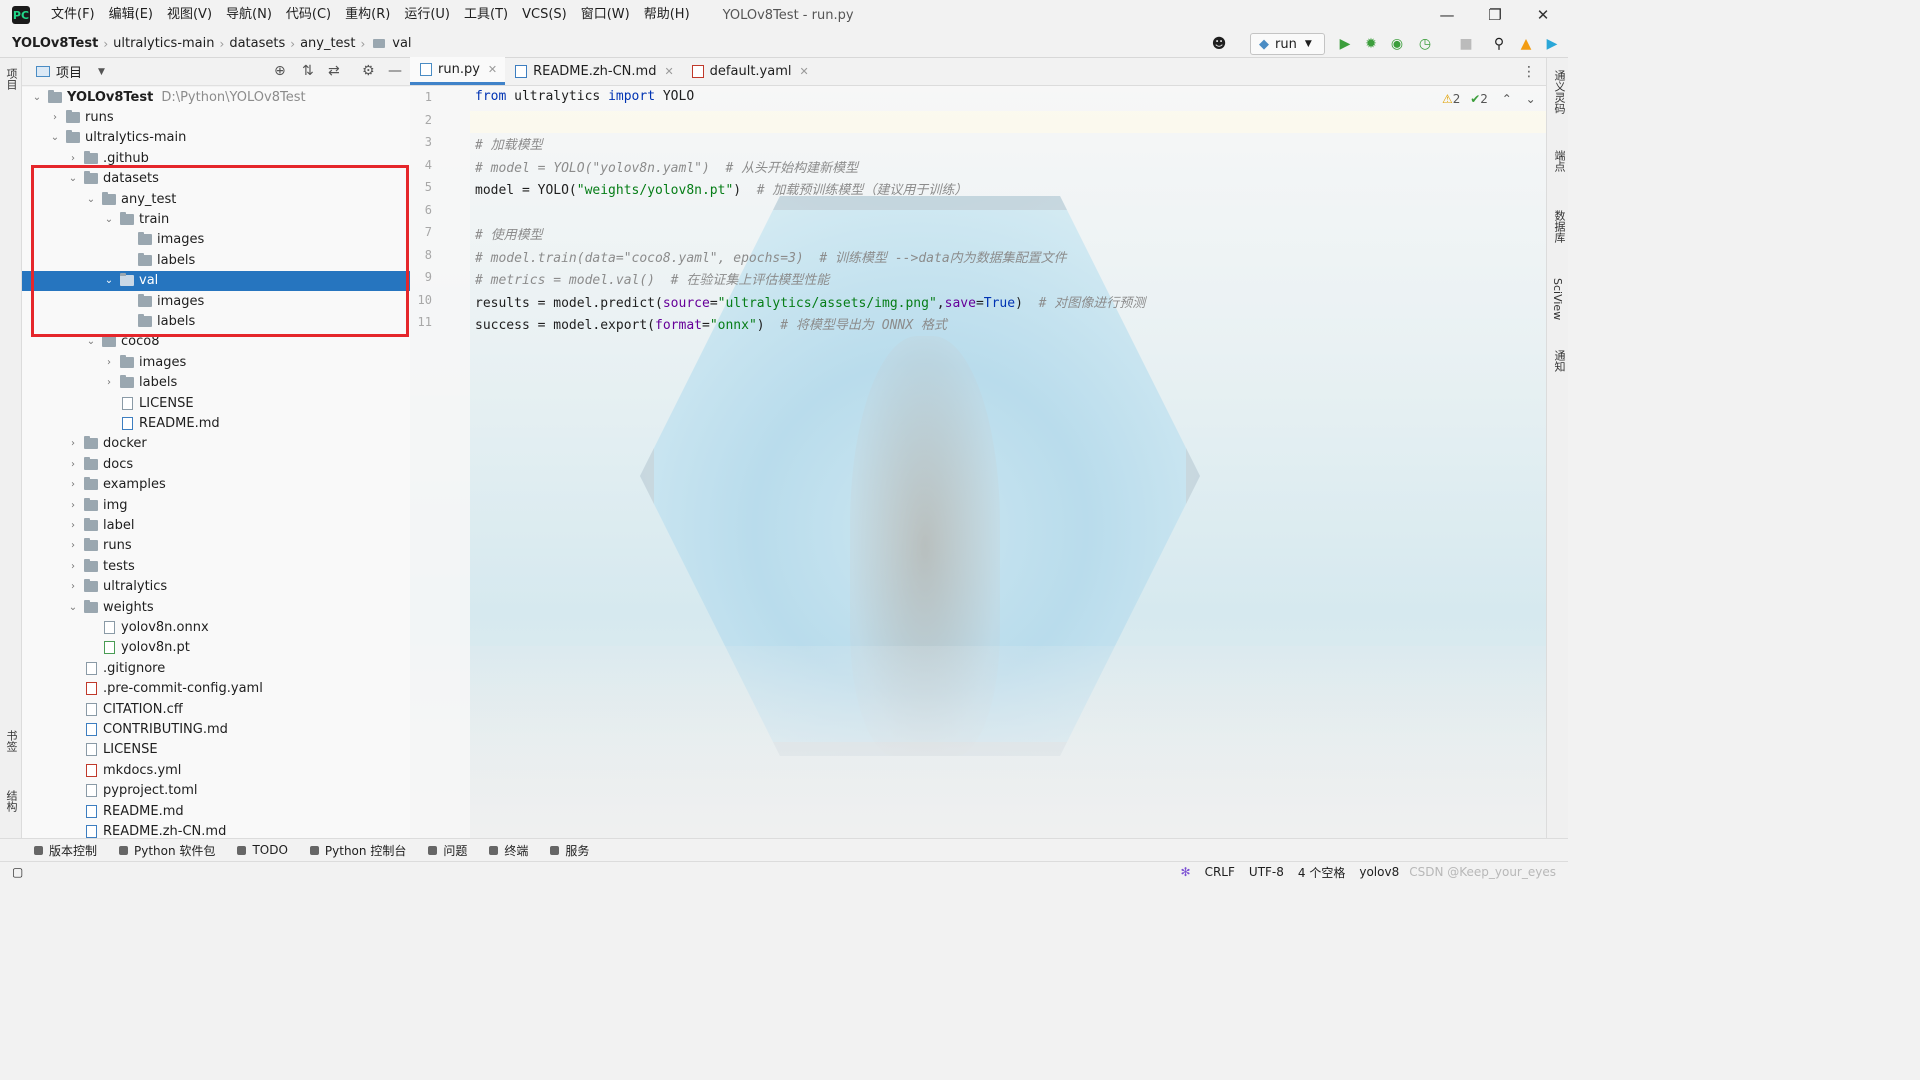 Image resolution: width=1920 pixels, height=1080 pixels. I want to click on menu-help: 帮助(H), so click(667, 15).